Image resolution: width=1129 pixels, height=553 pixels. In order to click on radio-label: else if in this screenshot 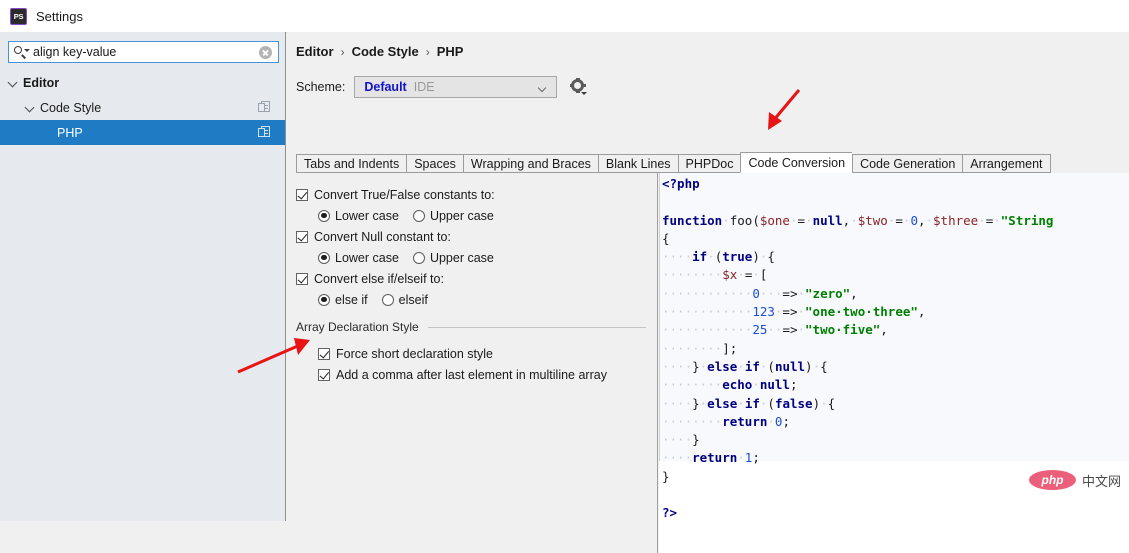, I will do `click(351, 299)`.